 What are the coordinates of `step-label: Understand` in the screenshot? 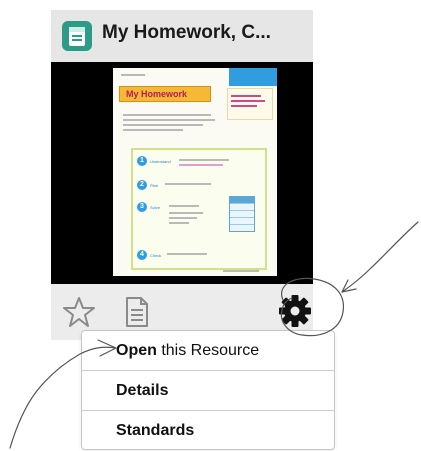 It's located at (160, 161).